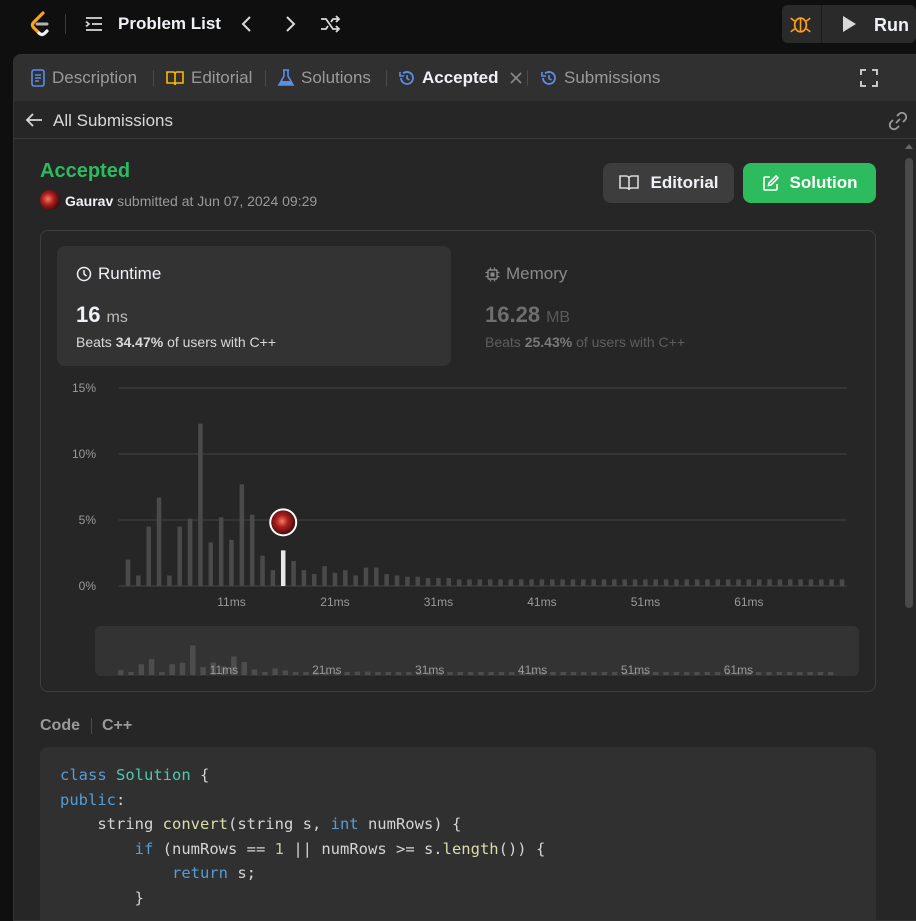  I want to click on x-tick-label: 11ms, so click(231, 602).